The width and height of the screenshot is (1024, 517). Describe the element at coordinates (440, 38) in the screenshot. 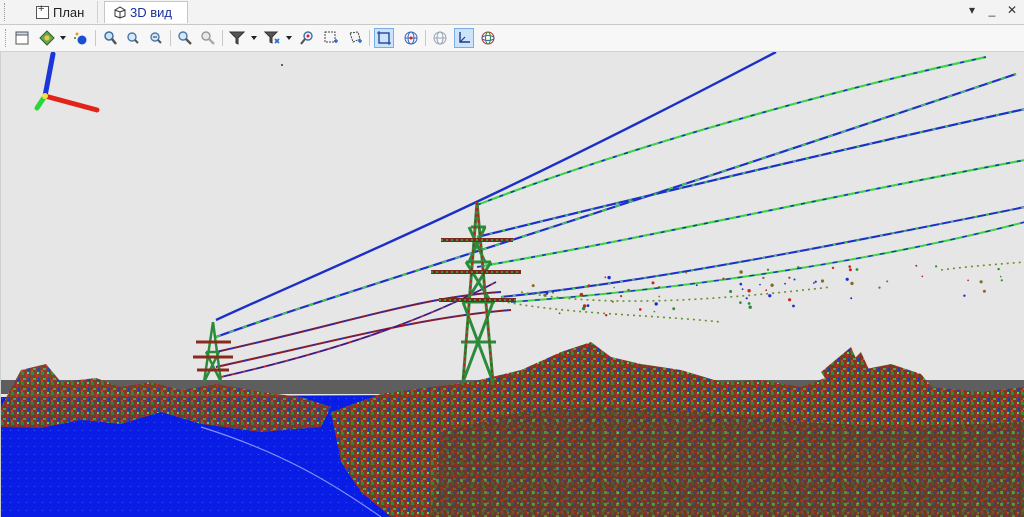

I see `grid-sphere-button` at that location.